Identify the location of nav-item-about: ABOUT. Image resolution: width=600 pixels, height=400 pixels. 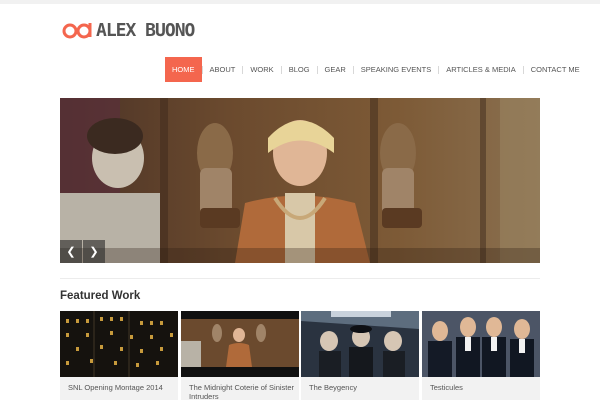
(223, 69).